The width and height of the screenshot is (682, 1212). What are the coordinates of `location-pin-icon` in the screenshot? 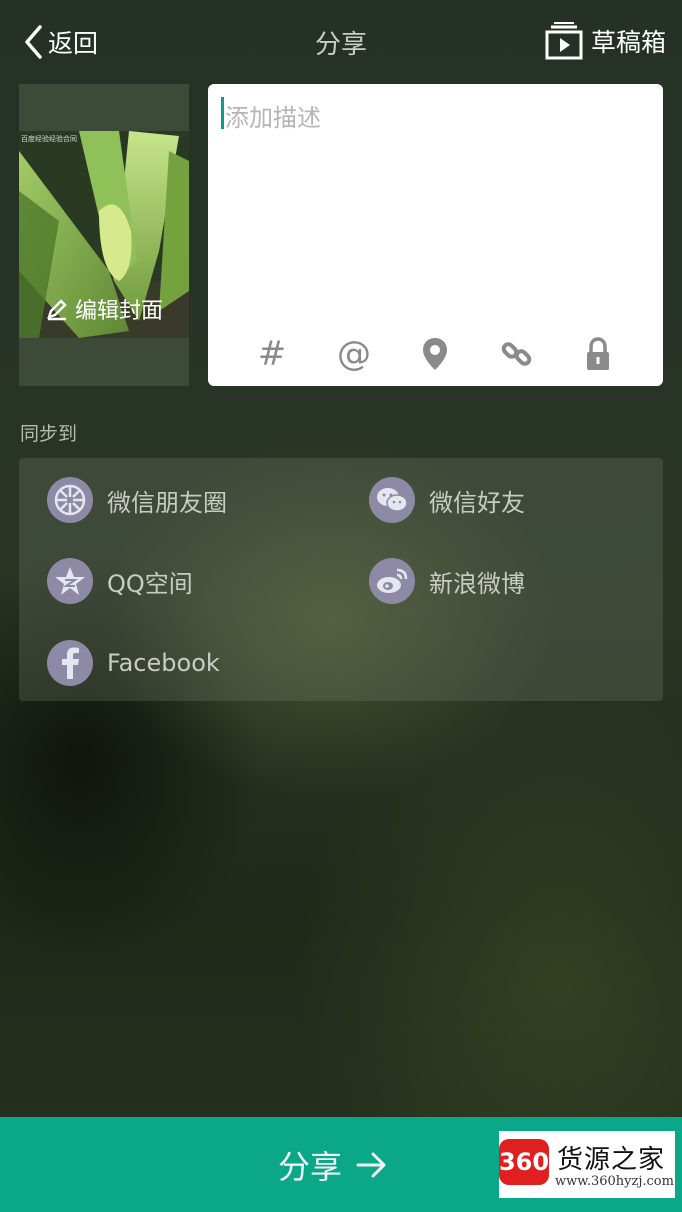 It's located at (435, 354).